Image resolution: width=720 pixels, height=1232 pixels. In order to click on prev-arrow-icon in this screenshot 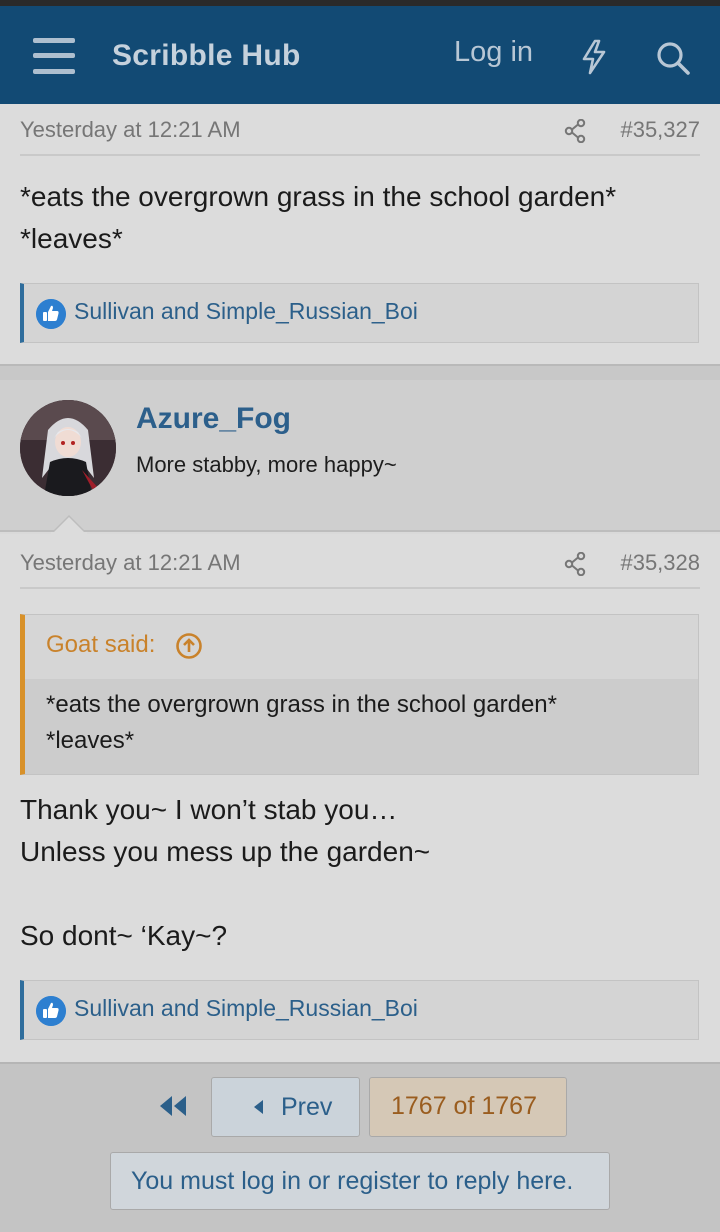, I will do `click(258, 1107)`.